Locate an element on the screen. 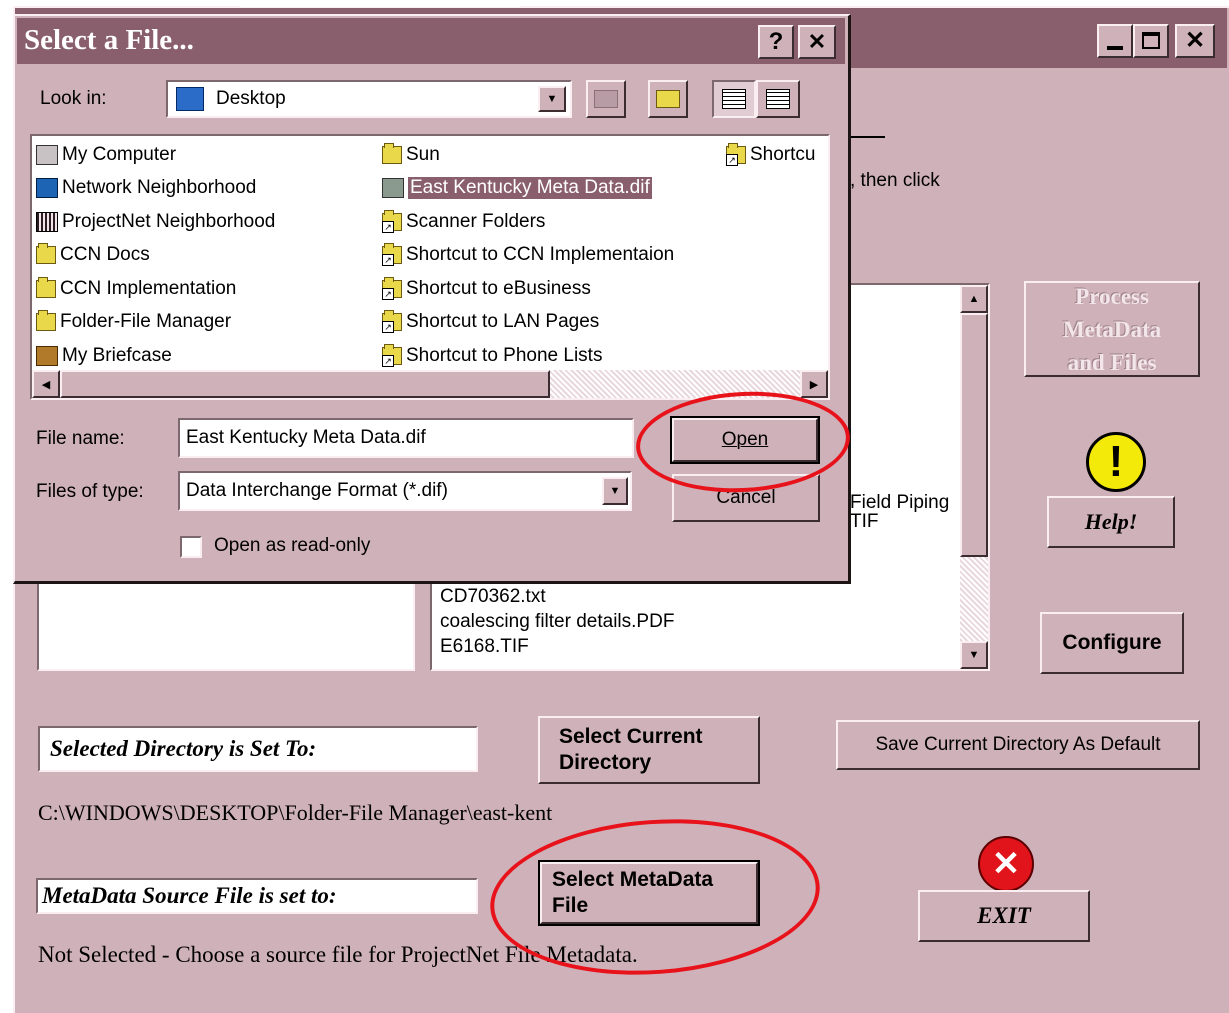 This screenshot has width=1229, height=1013. horizontal-scroll-thumb is located at coordinates (305, 384).